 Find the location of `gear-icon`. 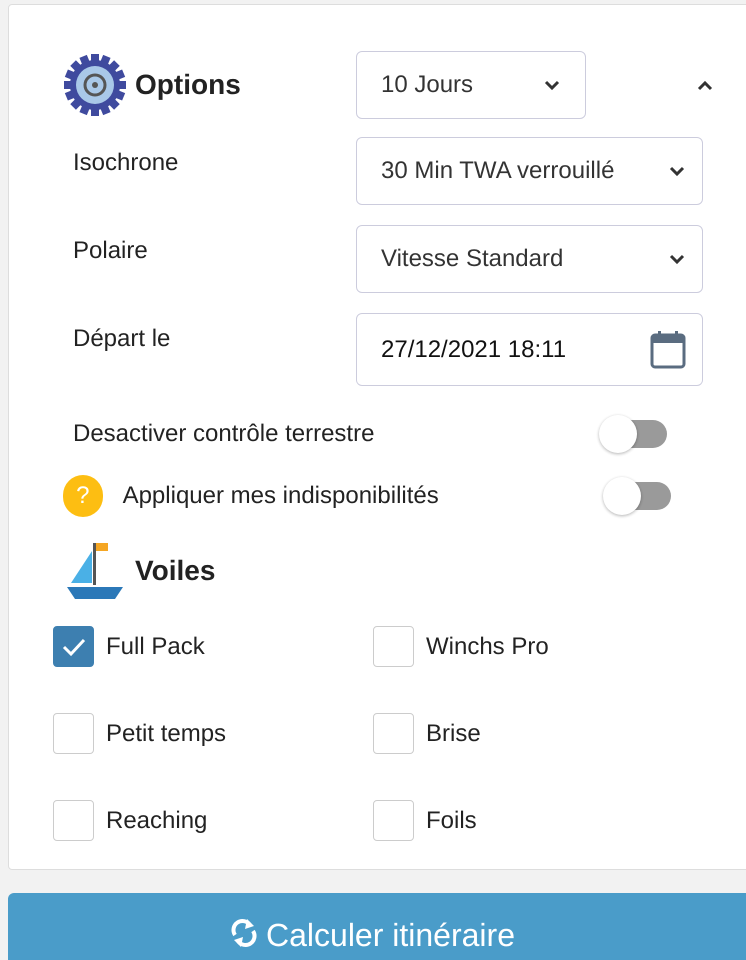

gear-icon is located at coordinates (95, 85).